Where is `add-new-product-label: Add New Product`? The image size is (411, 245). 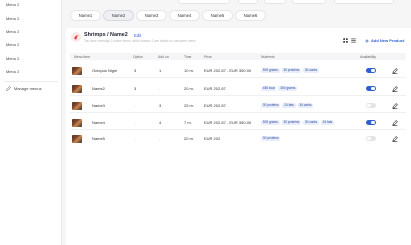
add-new-product-label: Add New Product is located at coordinates (388, 40).